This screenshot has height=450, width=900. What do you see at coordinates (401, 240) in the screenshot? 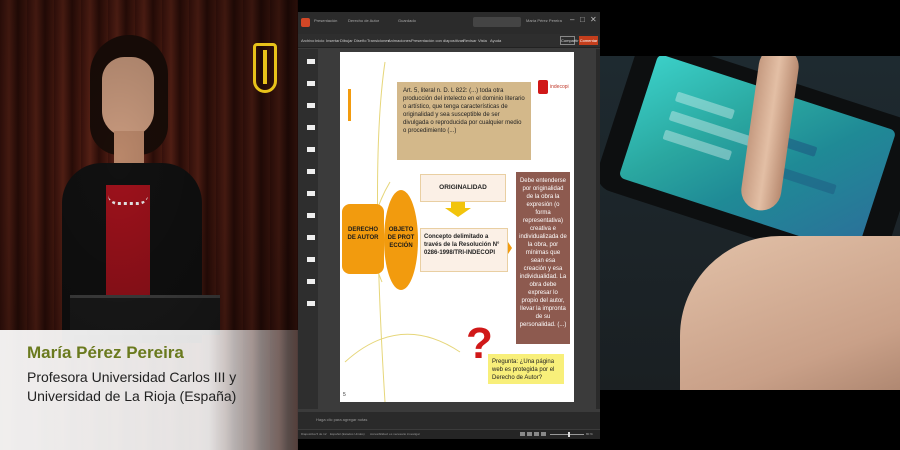
I see `objeto-de-proteccion-box: OBJETO DE PROTECCIÓN` at bounding box center [401, 240].